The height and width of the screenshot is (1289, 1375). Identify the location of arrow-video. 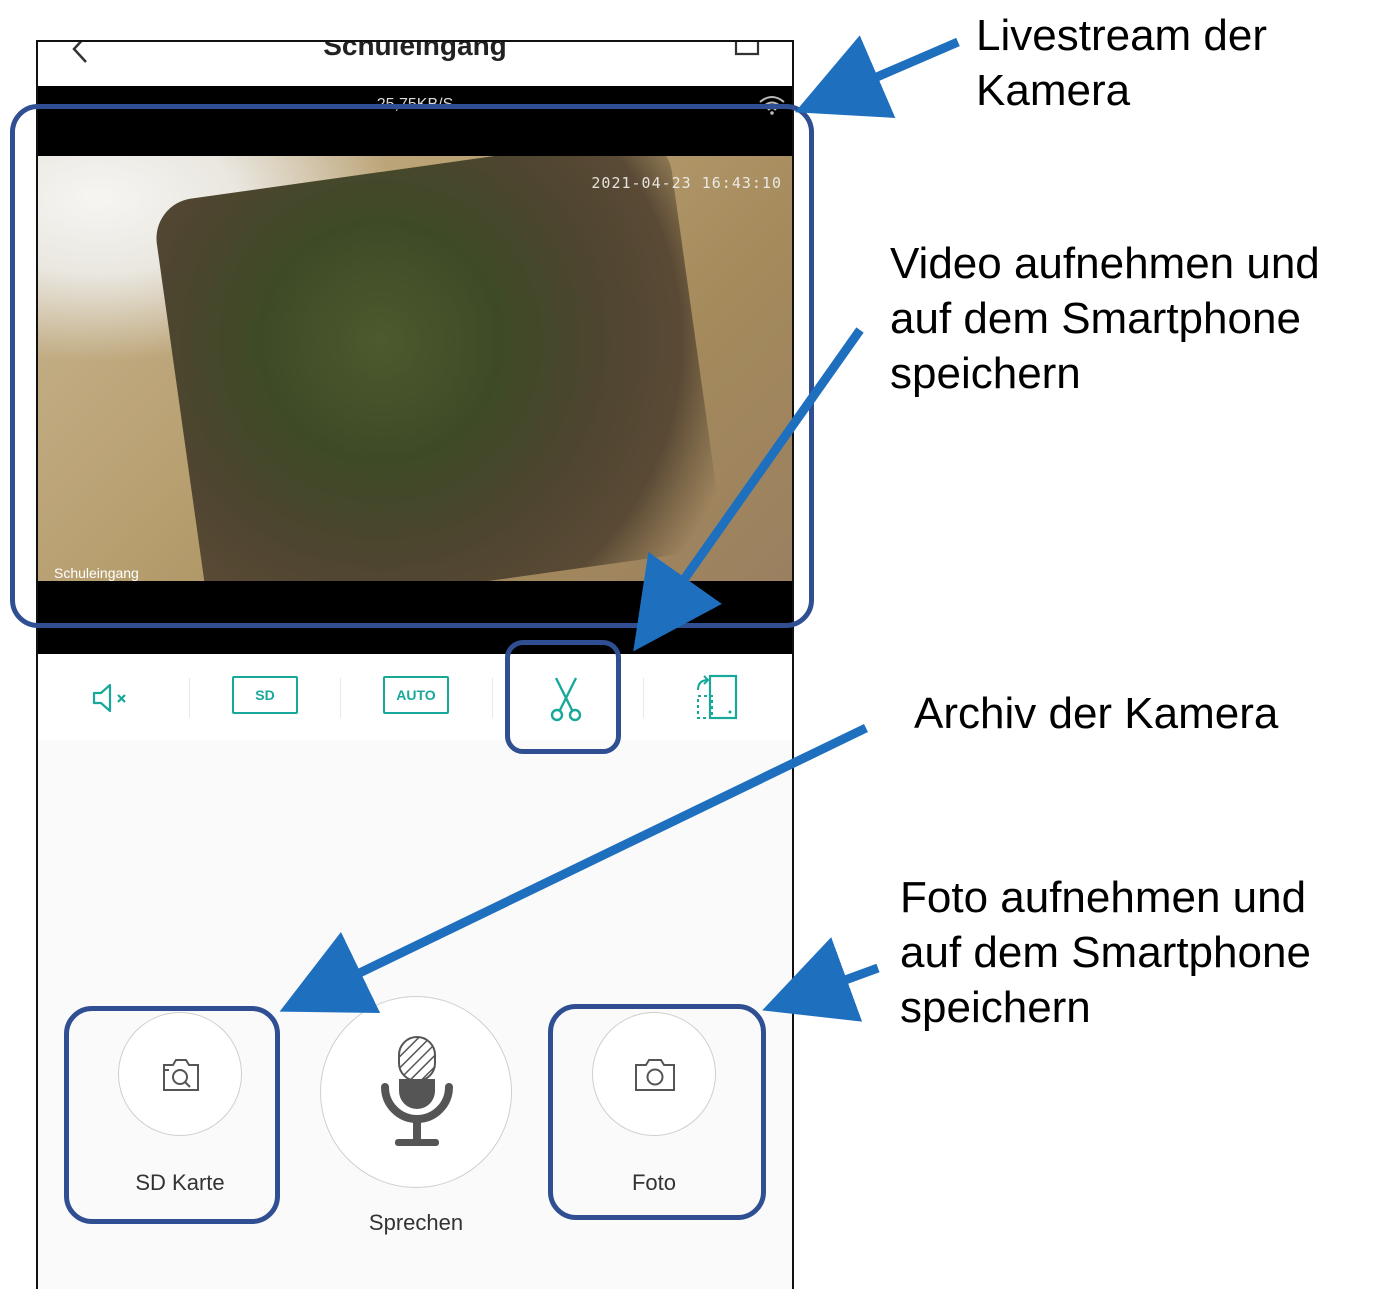
(748, 489).